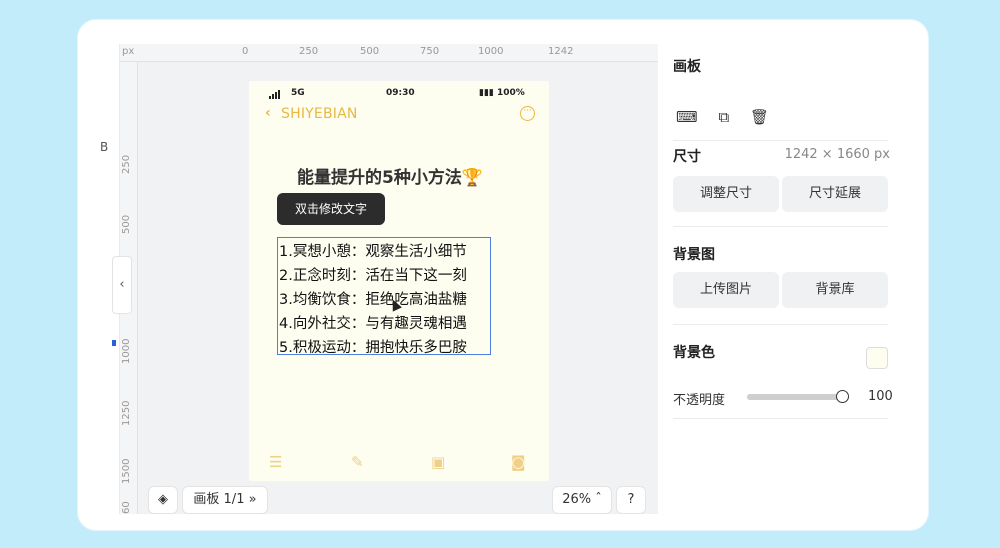  What do you see at coordinates (518, 462) in the screenshot?
I see `camera-icon: ◙` at bounding box center [518, 462].